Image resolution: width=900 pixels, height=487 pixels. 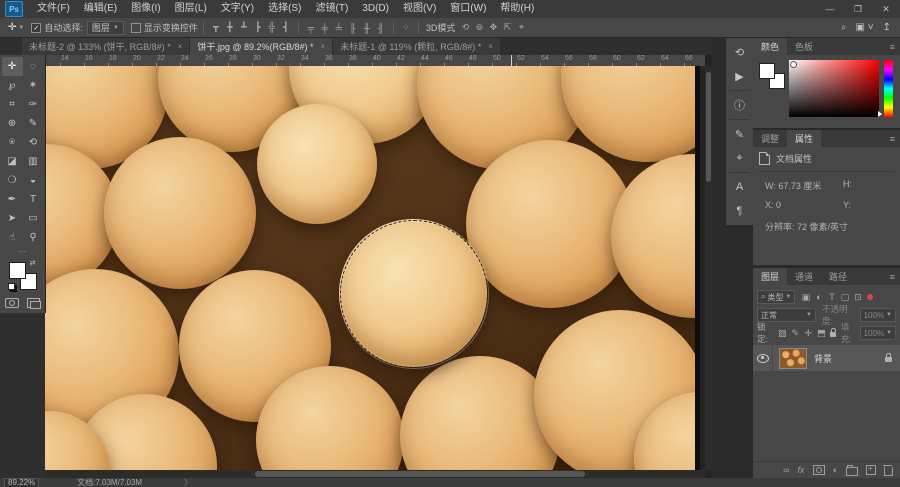 What do you see at coordinates (12, 180) in the screenshot?
I see `blur-tool: ❍` at bounding box center [12, 180].